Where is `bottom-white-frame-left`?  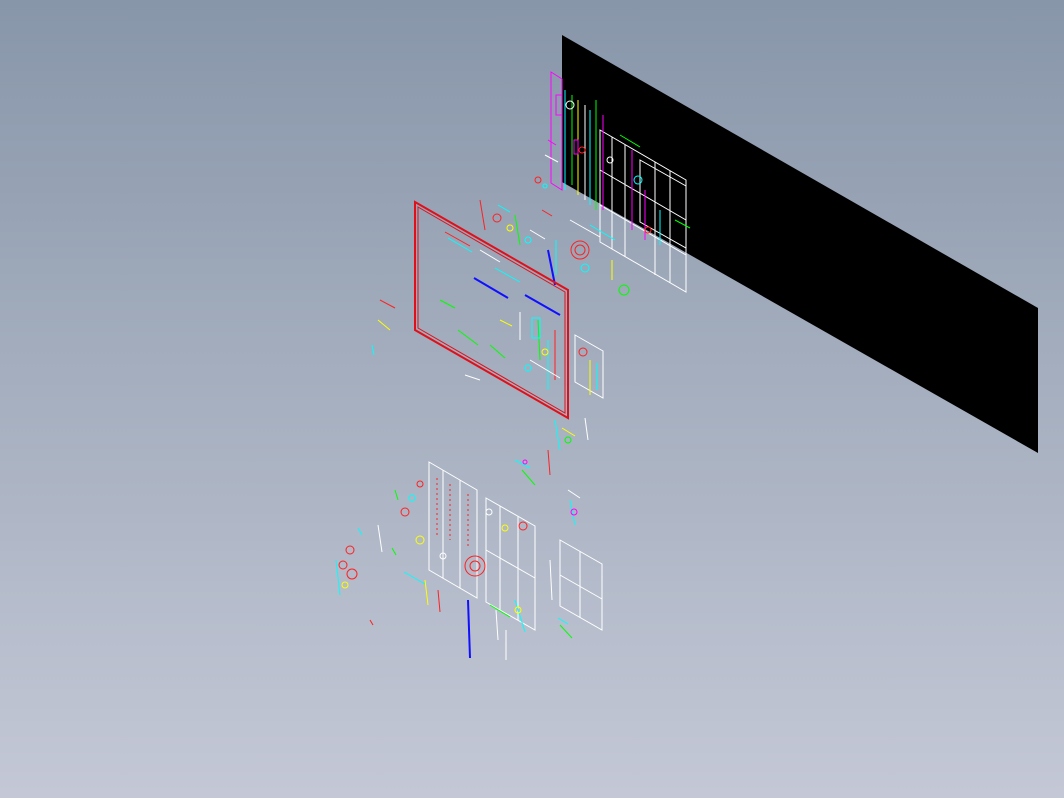
bottom-white-frame-left is located at coordinates (453, 530).